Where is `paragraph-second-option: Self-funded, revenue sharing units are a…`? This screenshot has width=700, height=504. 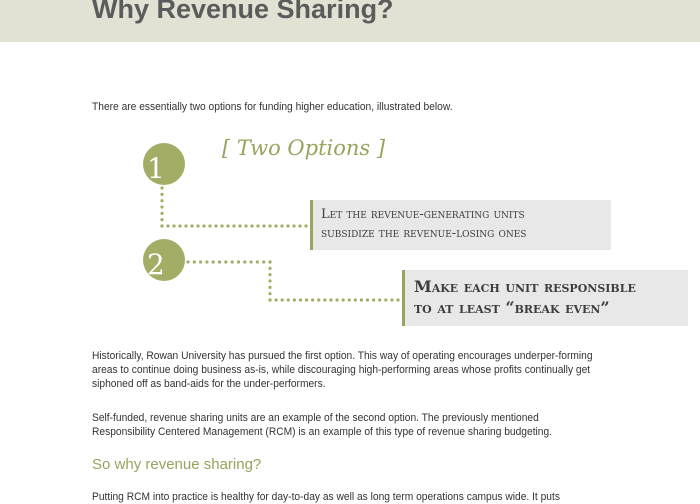
paragraph-second-option: Self-funded, revenue sharing units are a… is located at coordinates (322, 425).